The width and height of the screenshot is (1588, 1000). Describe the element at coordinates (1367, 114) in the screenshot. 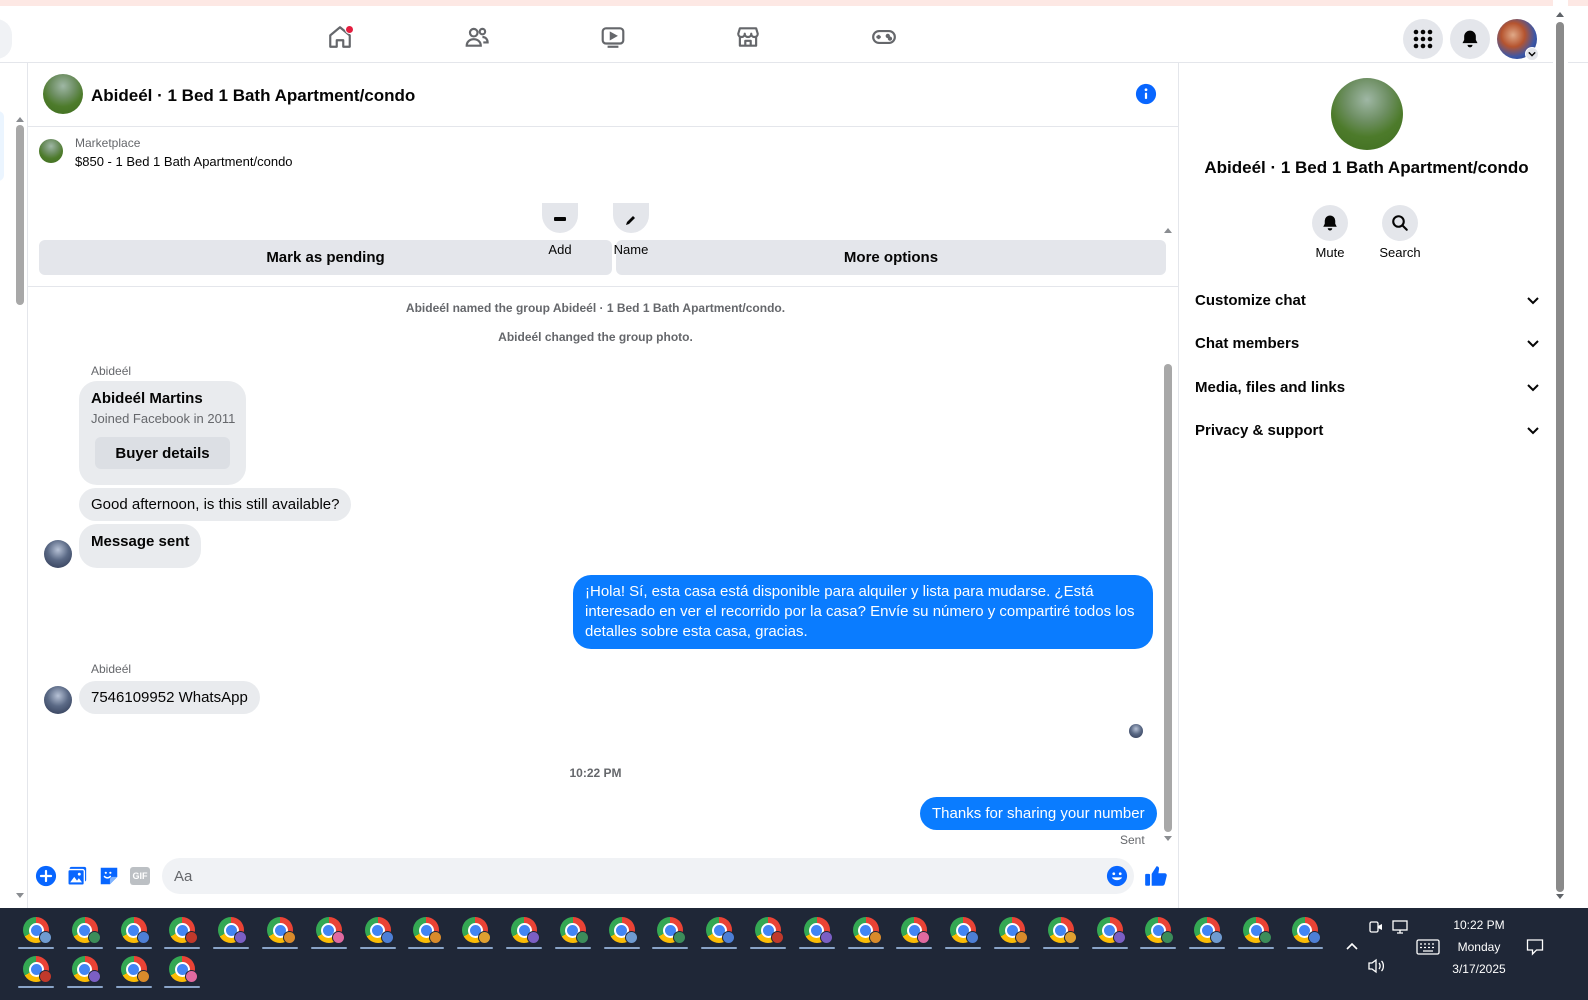

I see `group-photo-large` at that location.